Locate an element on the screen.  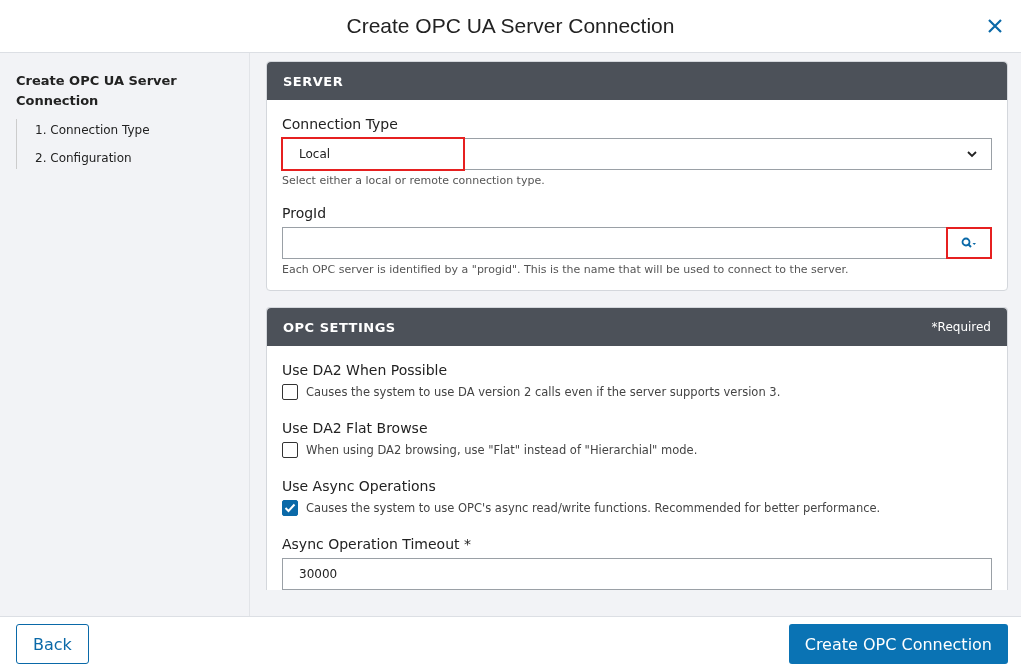
panel-heading: SERVER is located at coordinates (313, 81).